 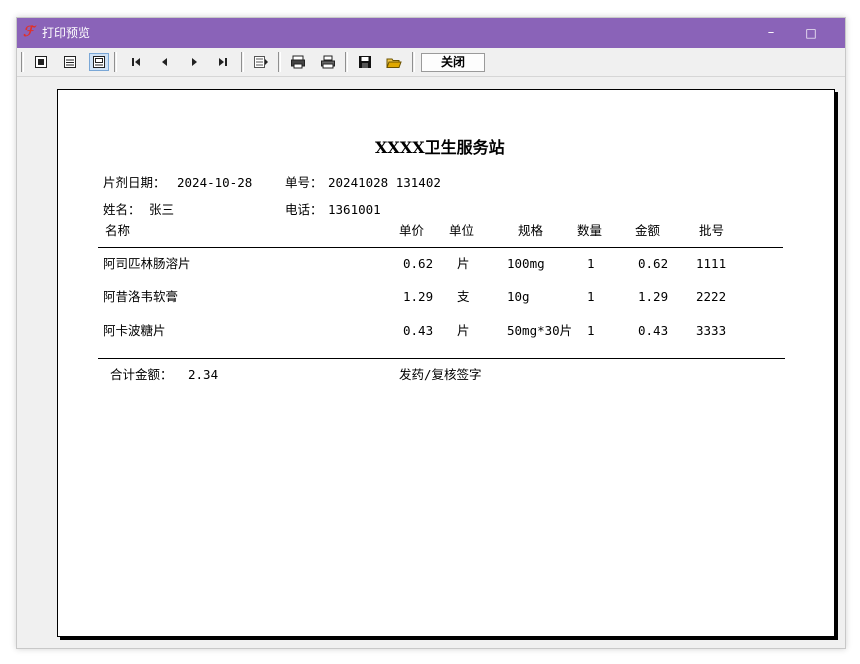 I want to click on row-spec: 100mg, so click(x=526, y=263).